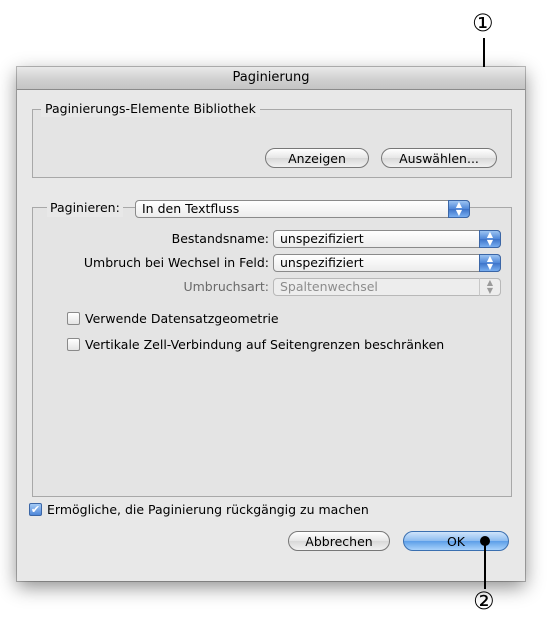 Image resolution: width=553 pixels, height=621 pixels. Describe the element at coordinates (329, 286) in the screenshot. I see `umbruchsart-value: Spaltenwechsel` at that location.